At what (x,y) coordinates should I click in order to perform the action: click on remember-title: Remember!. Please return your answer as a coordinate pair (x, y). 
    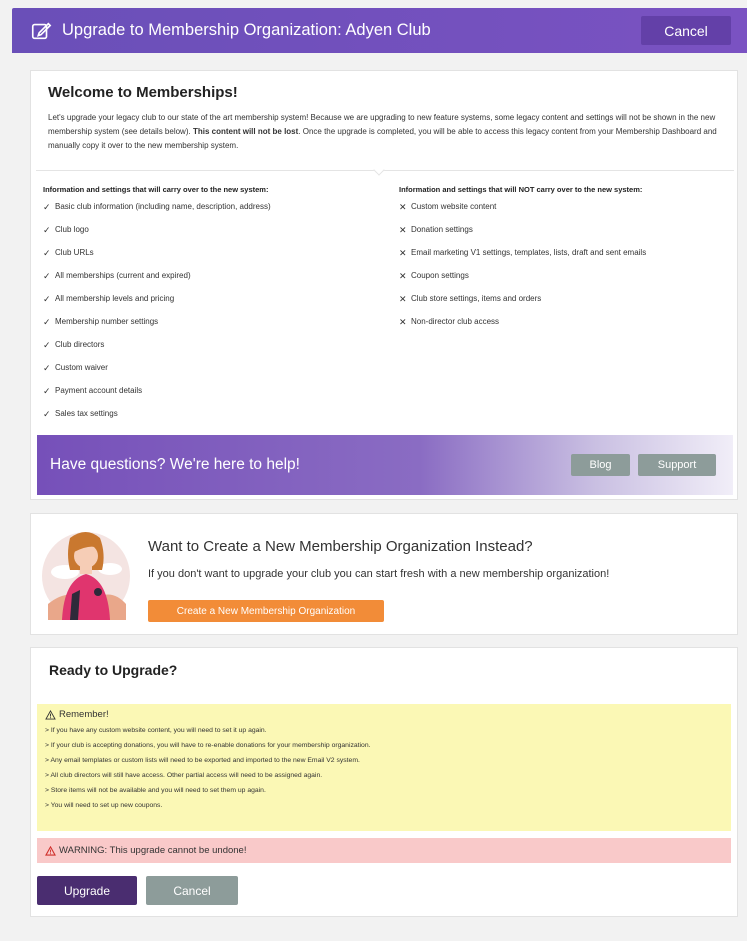
    Looking at the image, I should click on (84, 714).